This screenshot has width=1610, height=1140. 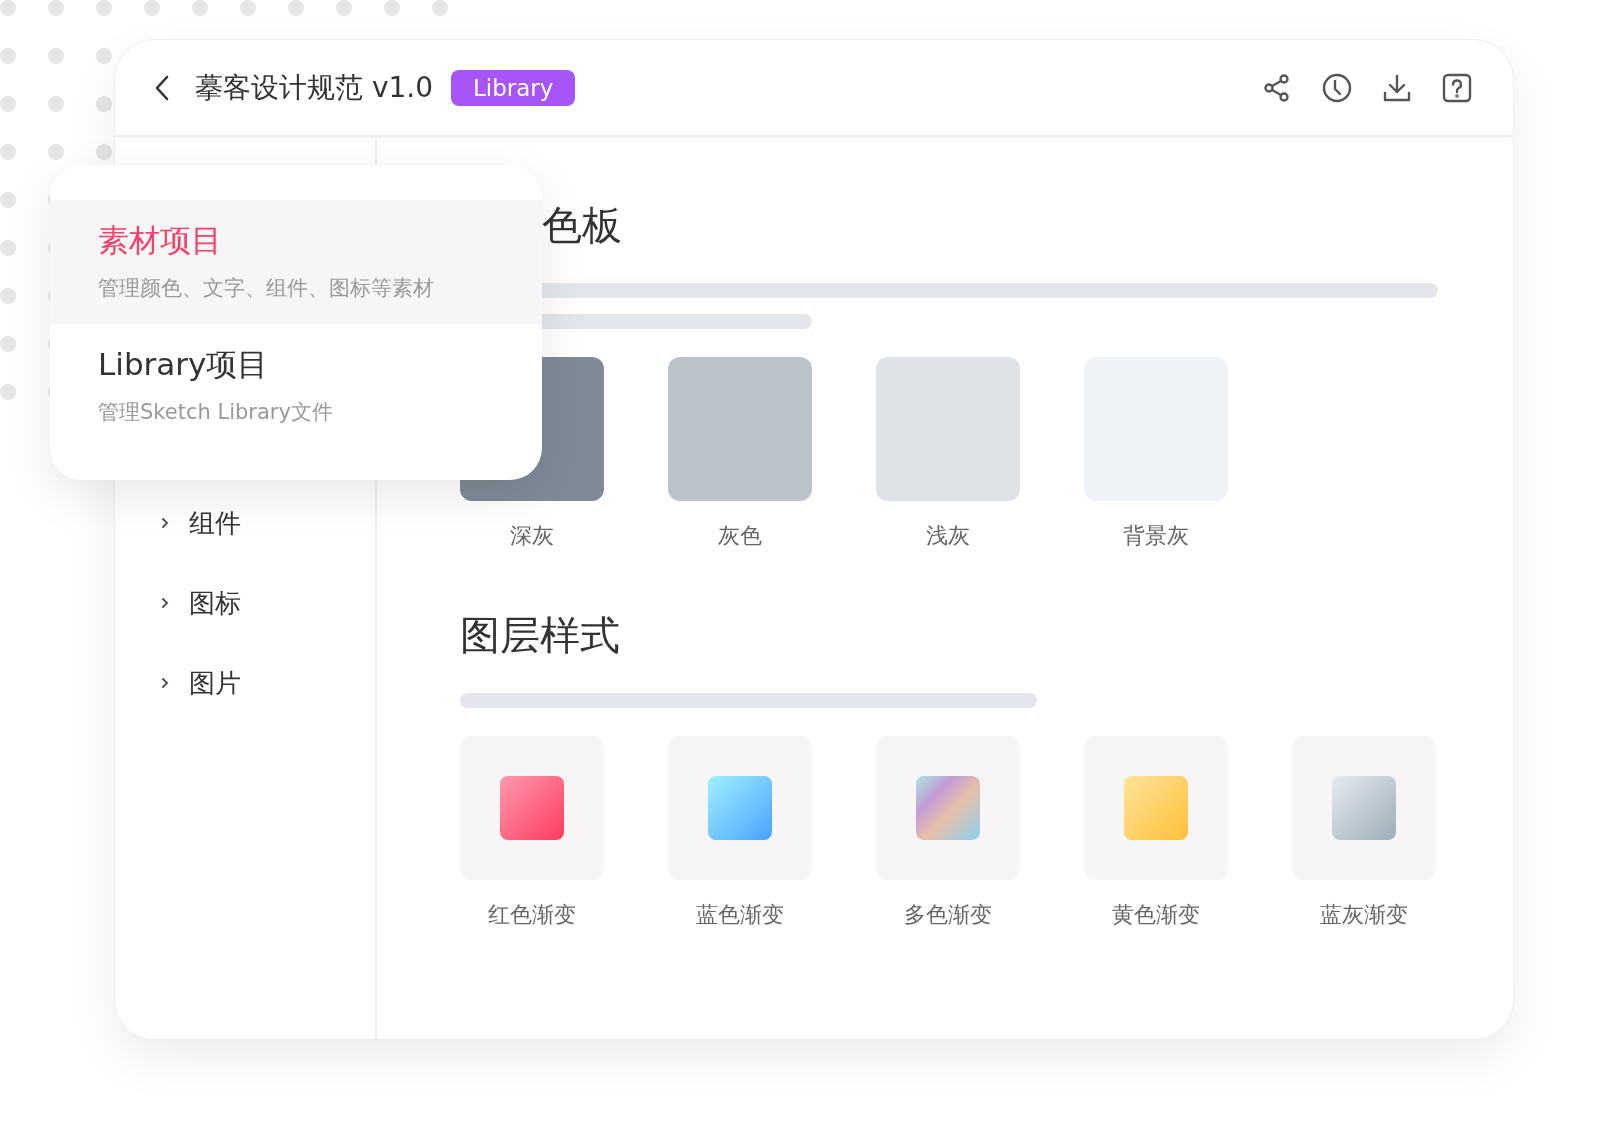 I want to click on section-title: 图层样式, so click(x=540, y=635).